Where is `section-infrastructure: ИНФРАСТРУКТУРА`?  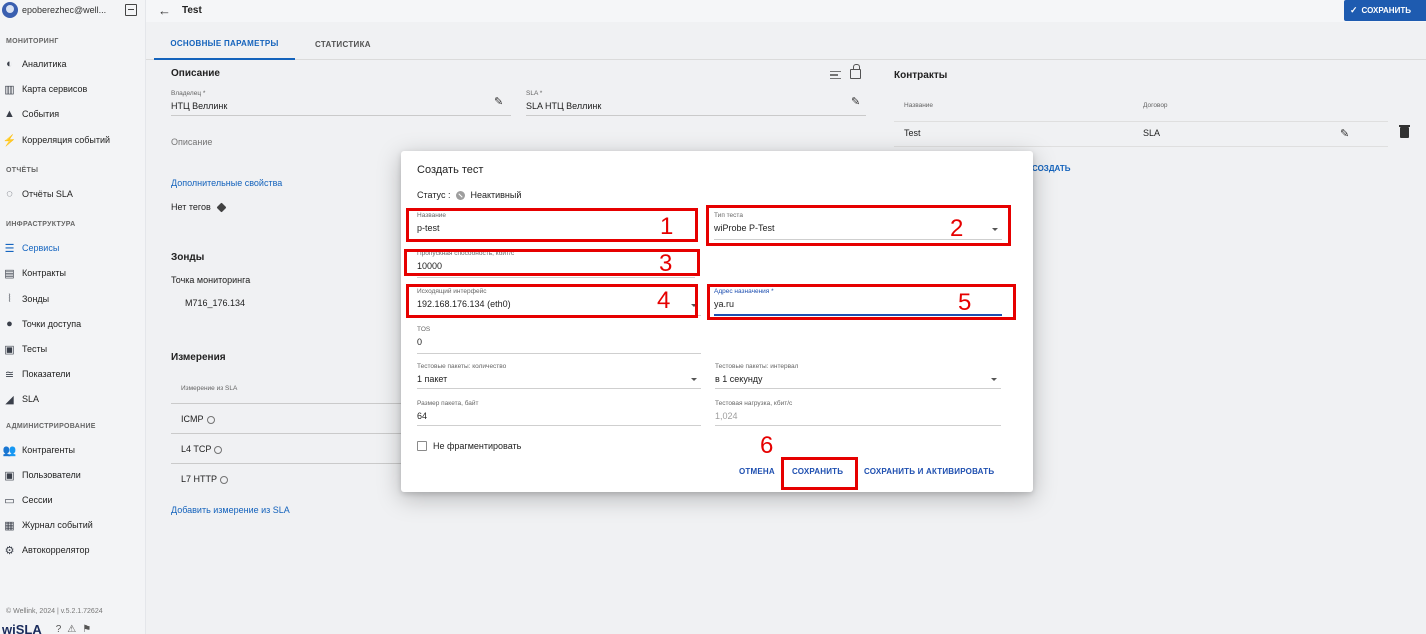
section-infrastructure: ИНФРАСТРУКТУРА is located at coordinates (41, 224).